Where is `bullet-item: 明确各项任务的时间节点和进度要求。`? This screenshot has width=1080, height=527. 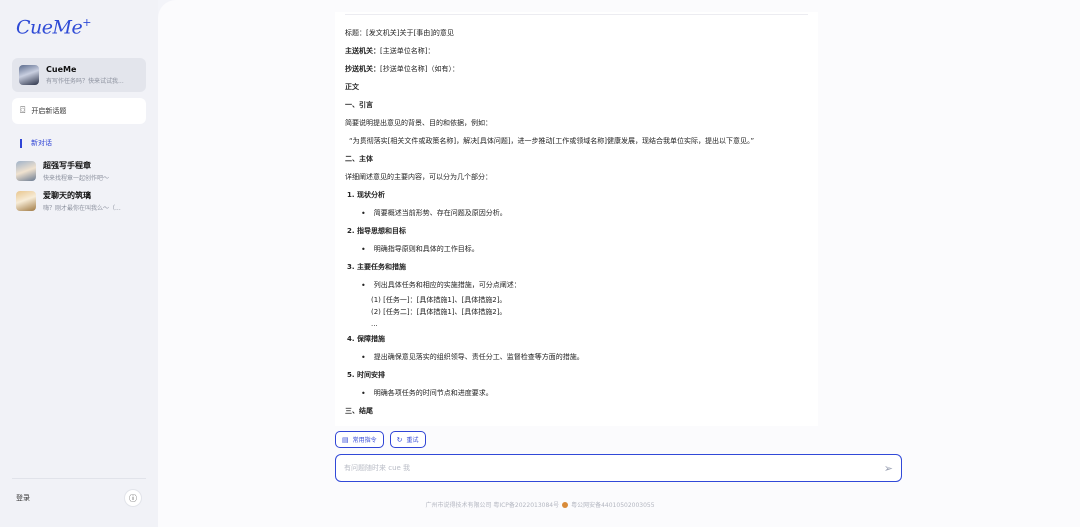
bullet-item: 明确各项任务的时间节点和进度要求。 is located at coordinates (576, 394).